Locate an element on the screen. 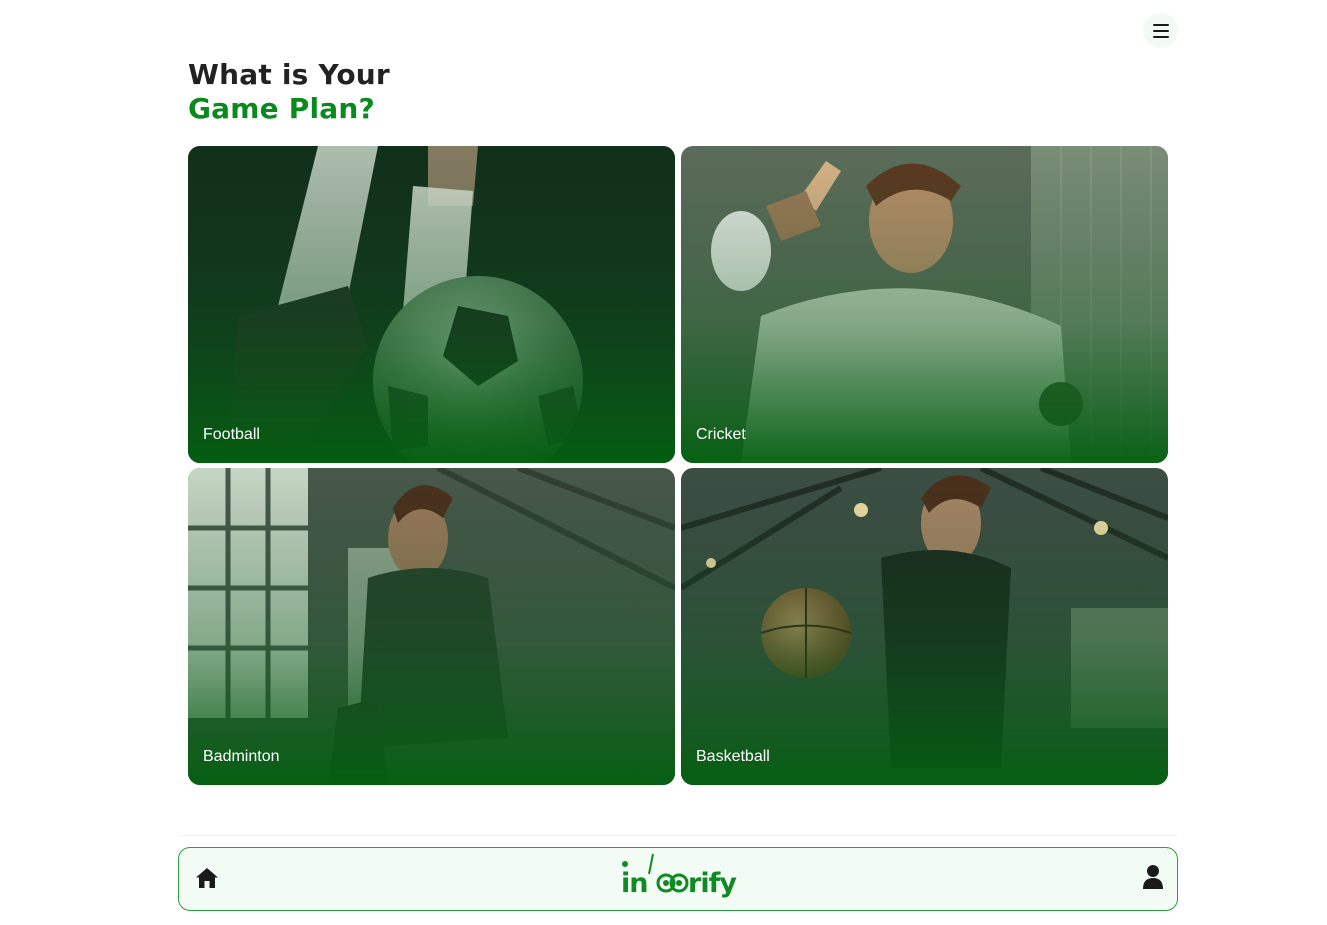 This screenshot has height=925, width=1327. page-title: What is Your Game Plan? is located at coordinates (289, 92).